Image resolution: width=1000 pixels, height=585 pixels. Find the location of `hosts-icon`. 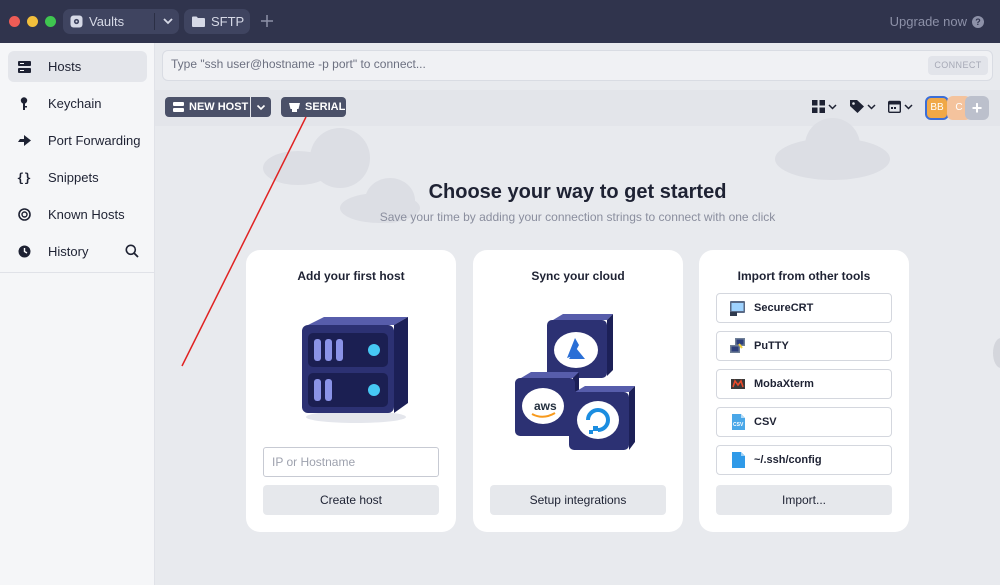

hosts-icon is located at coordinates (24, 66).